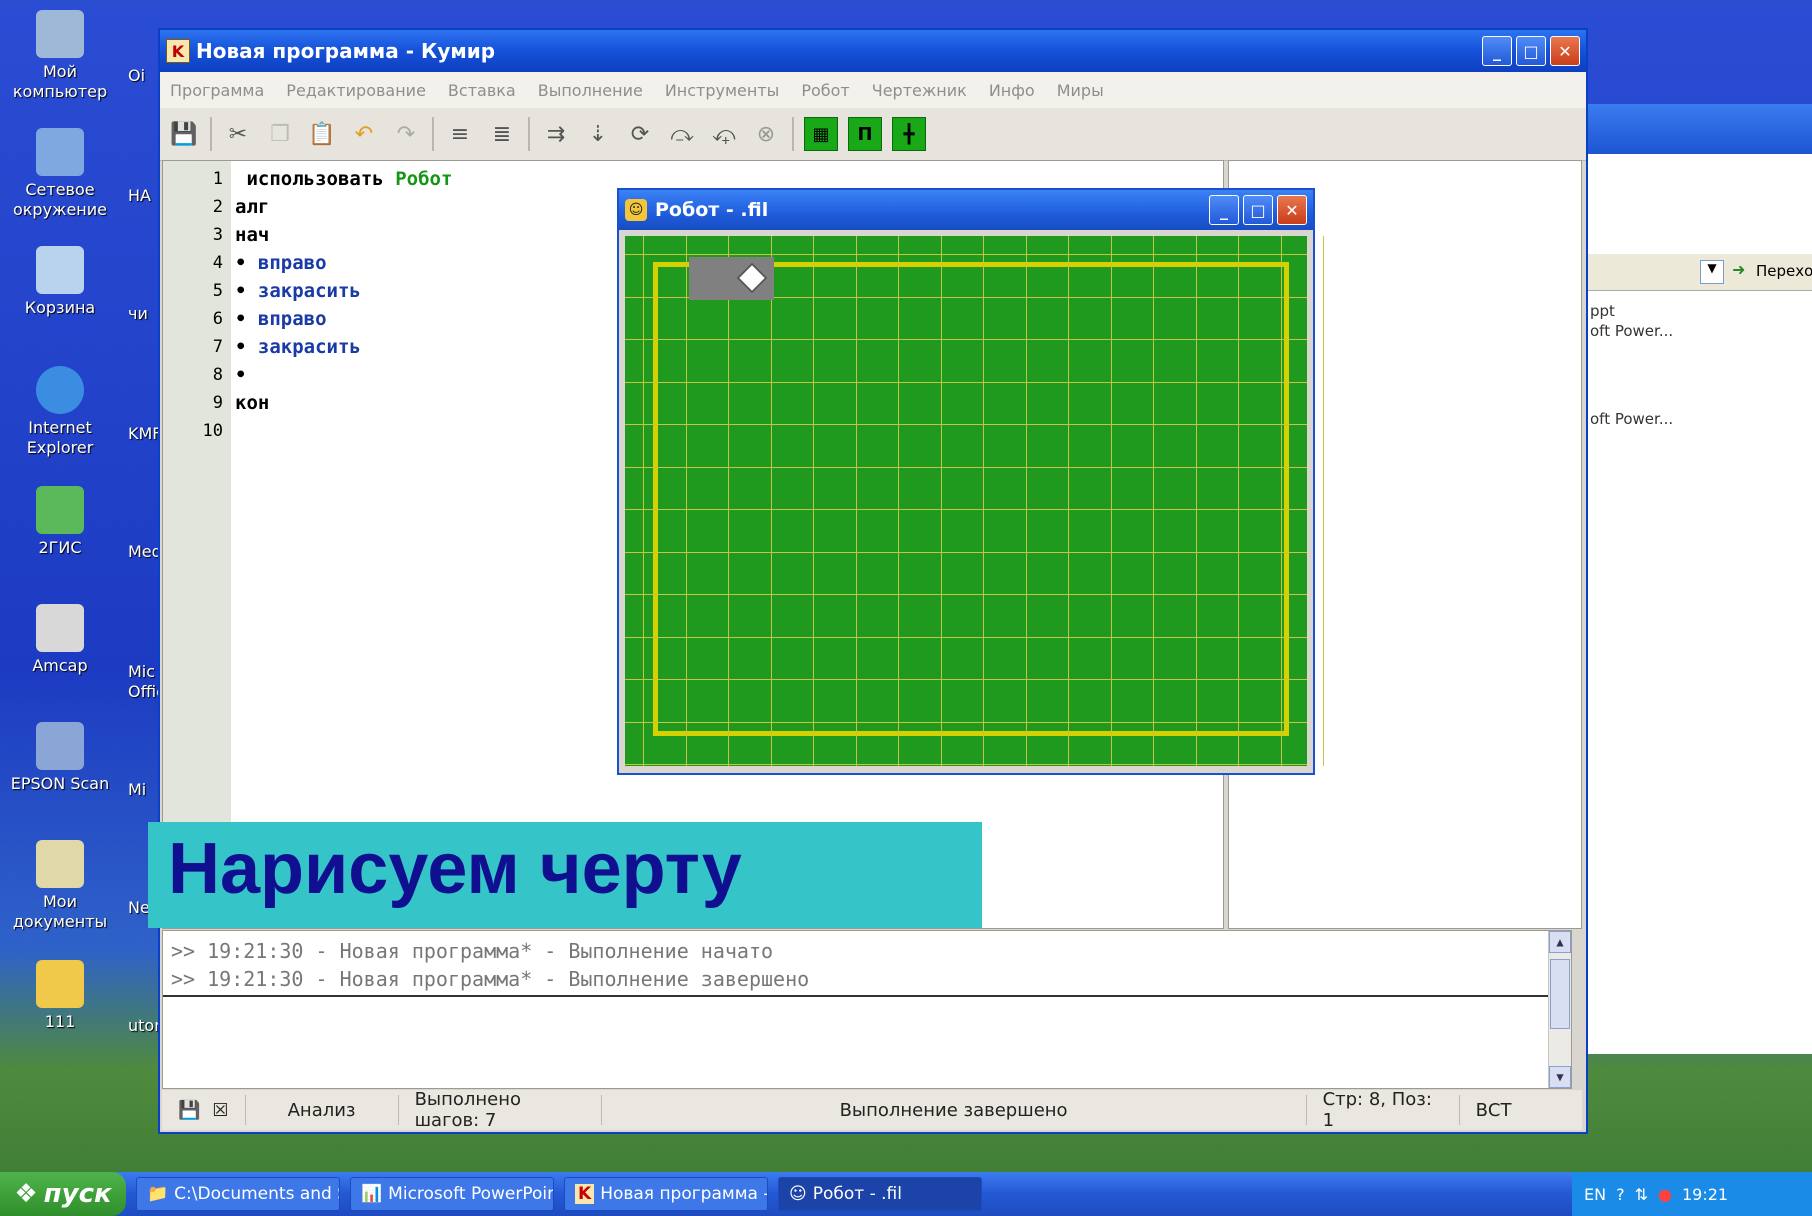 Image resolution: width=1812 pixels, height=1216 pixels. What do you see at coordinates (60, 886) in the screenshot?
I see `desktop-icon-my-documents: Мои документы` at bounding box center [60, 886].